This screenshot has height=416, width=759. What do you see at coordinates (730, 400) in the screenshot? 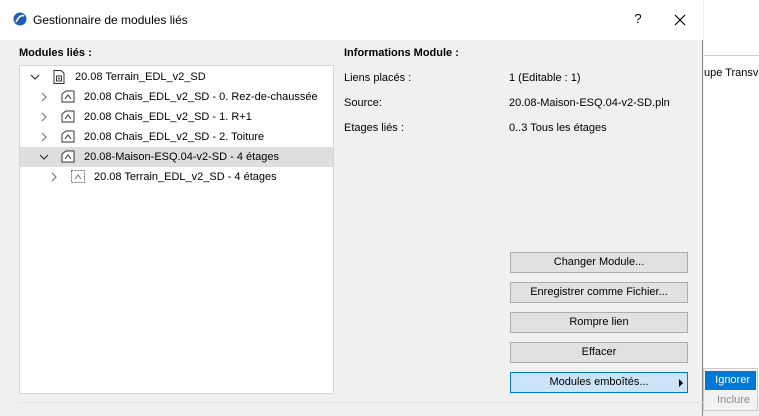
I see `include-menu-item: Inclure` at bounding box center [730, 400].